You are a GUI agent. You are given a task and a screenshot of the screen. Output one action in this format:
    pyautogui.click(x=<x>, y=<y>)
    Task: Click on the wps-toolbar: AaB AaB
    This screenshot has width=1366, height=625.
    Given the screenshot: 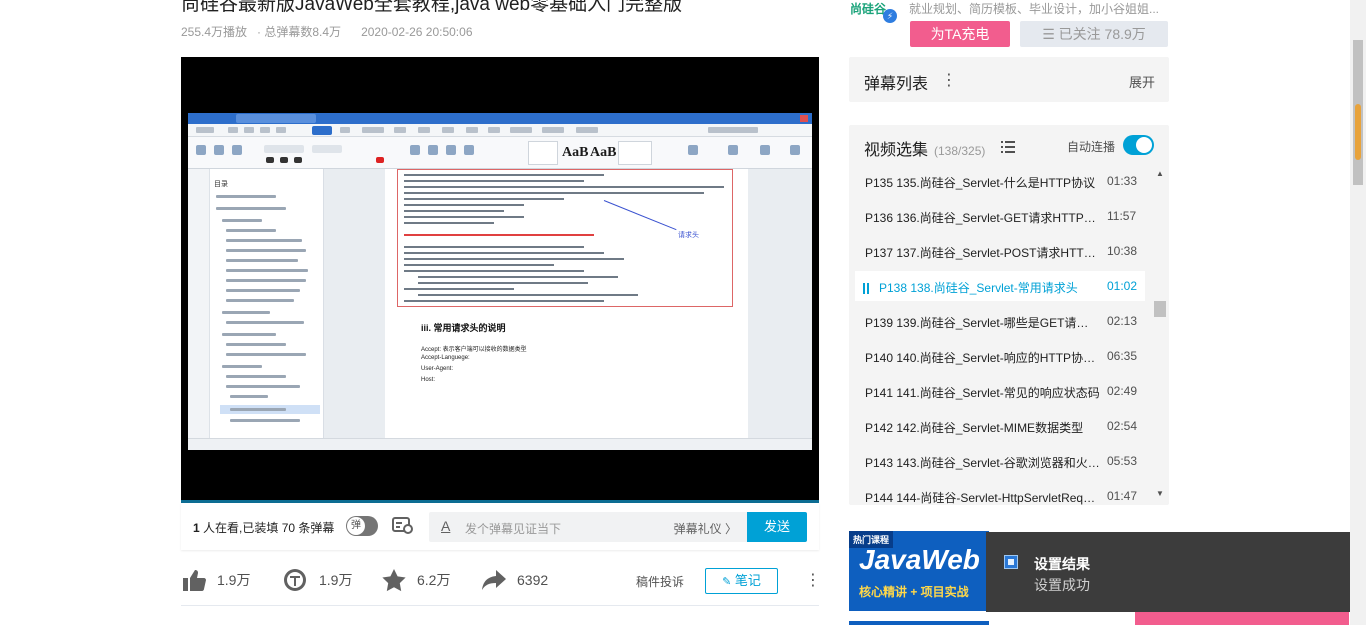 What is the action you would take?
    pyautogui.click(x=500, y=153)
    